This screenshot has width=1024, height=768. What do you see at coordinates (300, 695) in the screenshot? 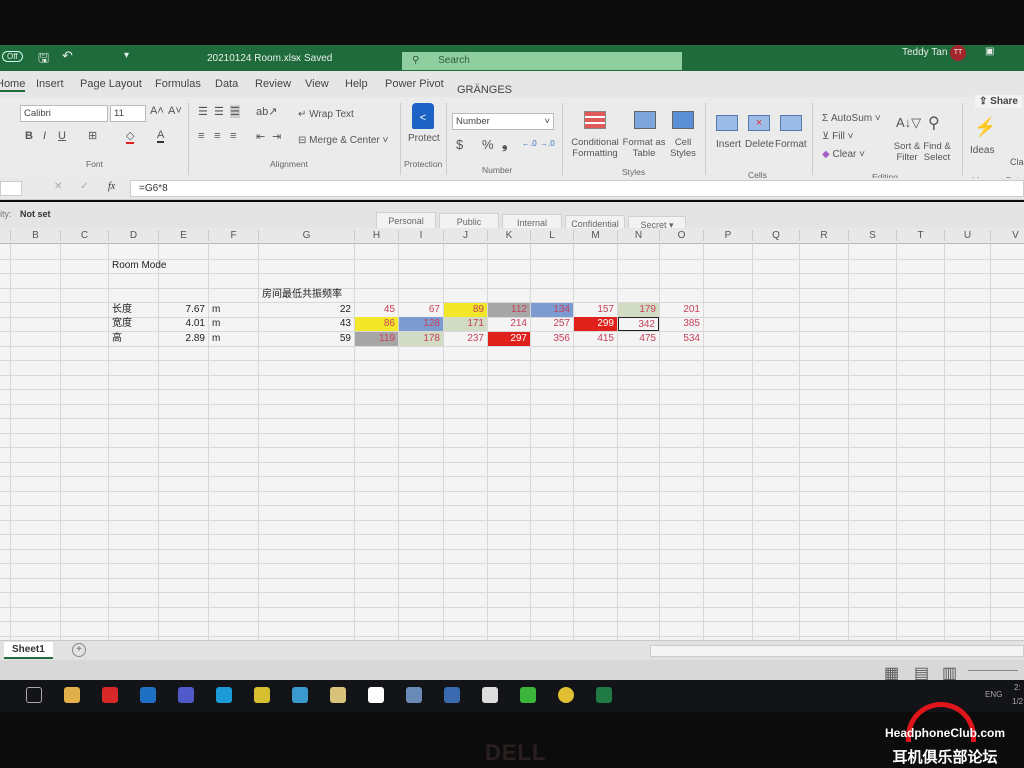
I see `vpn-icon` at bounding box center [300, 695].